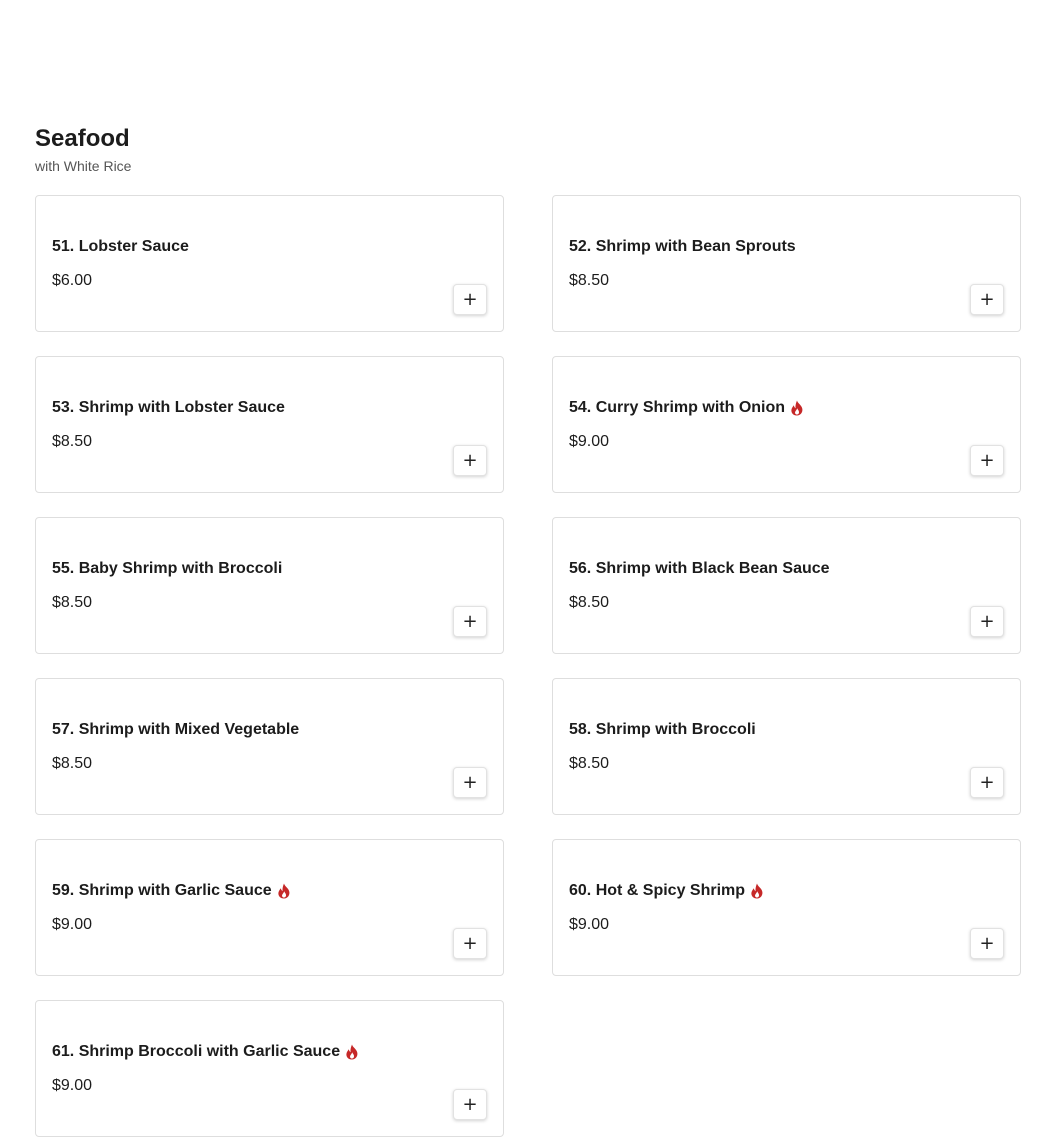 This screenshot has width=1050, height=1142. Describe the element at coordinates (699, 568) in the screenshot. I see `menu-item-name: 56. Shrimp with Black Bean Sauce` at that location.